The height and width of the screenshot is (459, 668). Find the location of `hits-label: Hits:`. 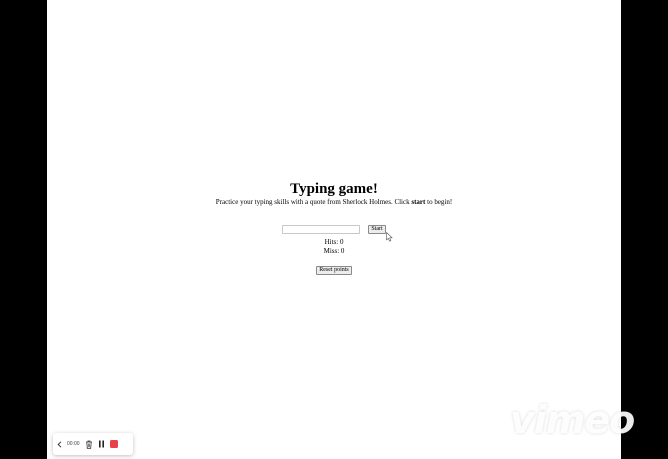

hits-label: Hits: is located at coordinates (332, 242).